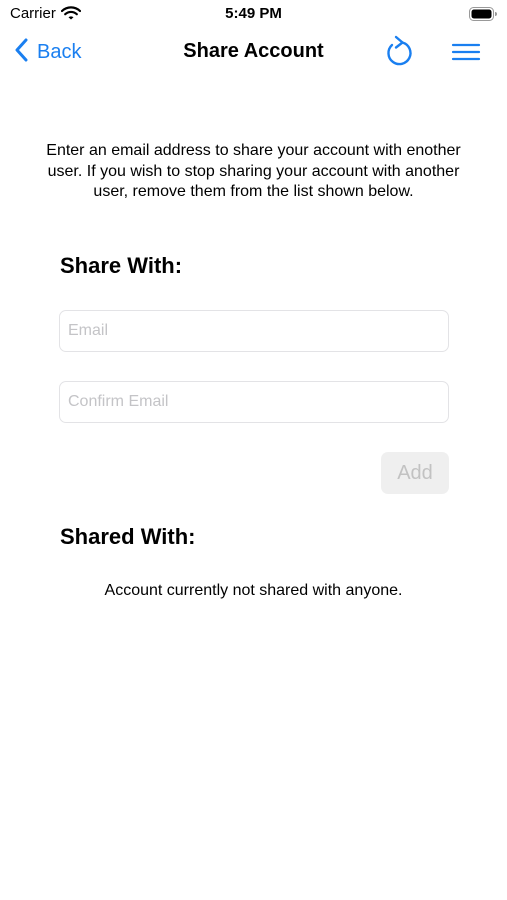  I want to click on email-input, so click(254, 331).